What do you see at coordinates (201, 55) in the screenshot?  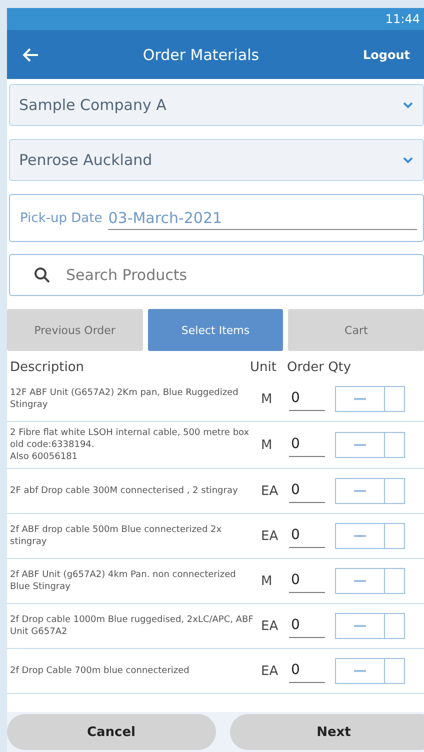 I see `page-title: Order Materials` at bounding box center [201, 55].